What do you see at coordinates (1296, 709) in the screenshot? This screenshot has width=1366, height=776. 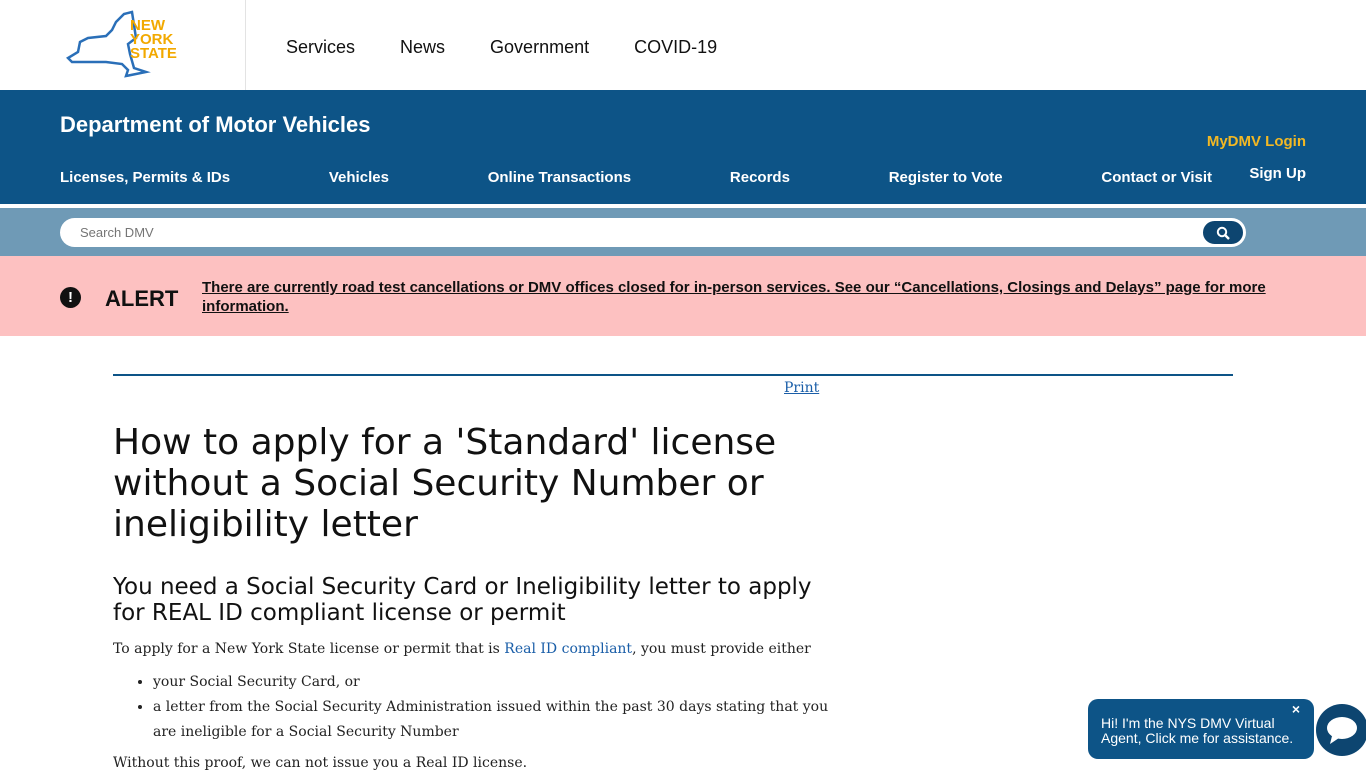 I see `close-icon: ×` at bounding box center [1296, 709].